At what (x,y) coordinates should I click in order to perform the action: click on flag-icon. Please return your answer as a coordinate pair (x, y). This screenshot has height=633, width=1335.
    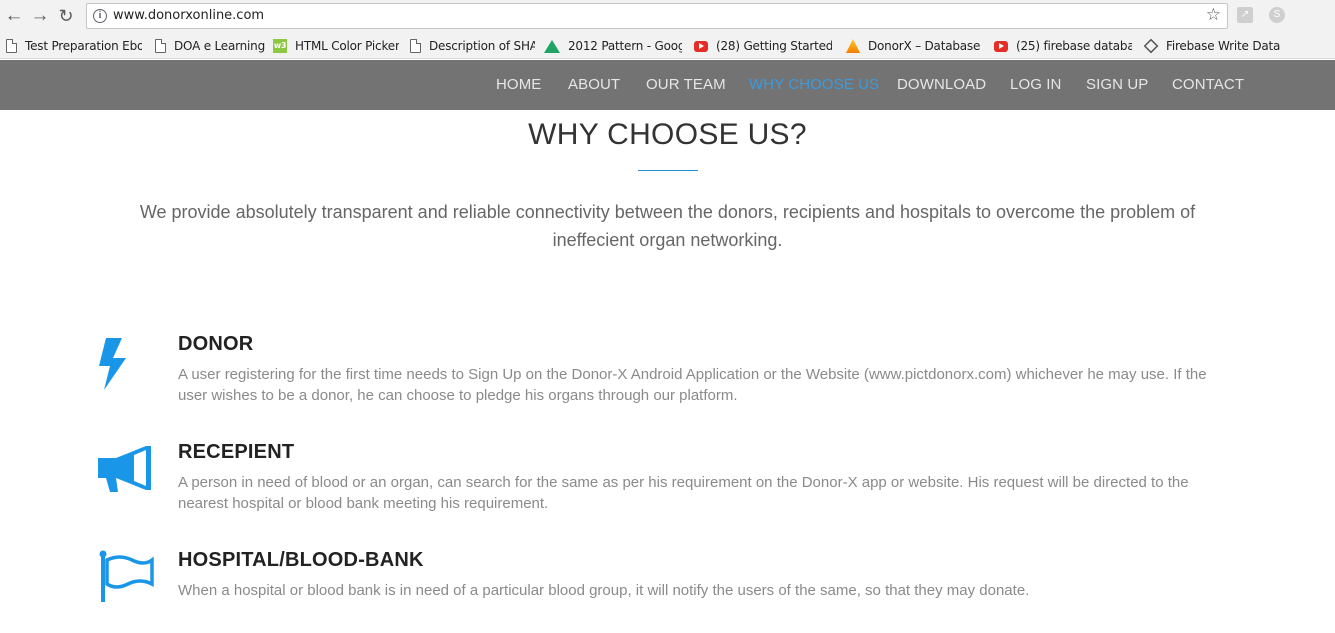
    Looking at the image, I should click on (126, 576).